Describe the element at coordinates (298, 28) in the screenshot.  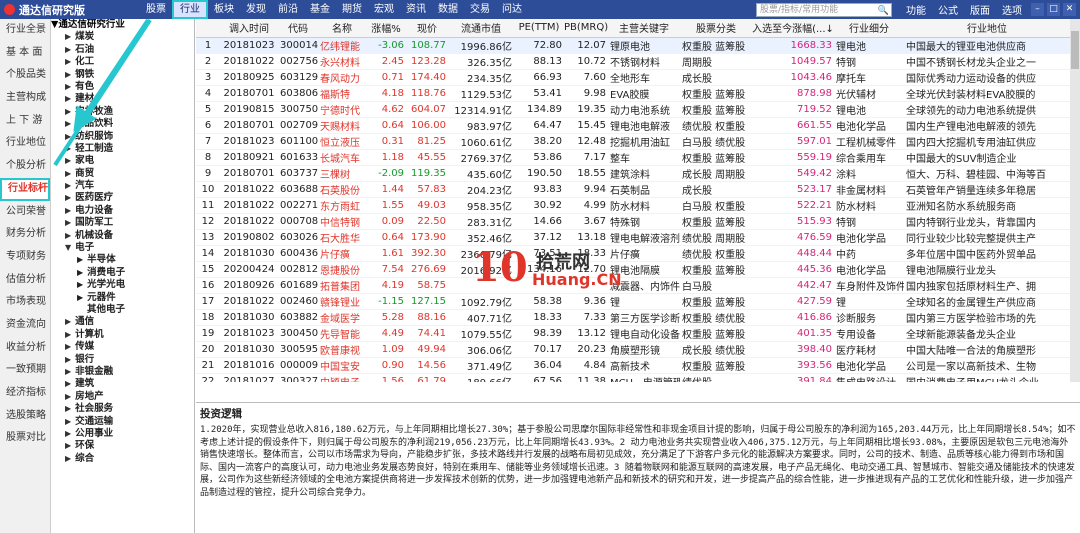
I see `column-header: 代码` at that location.